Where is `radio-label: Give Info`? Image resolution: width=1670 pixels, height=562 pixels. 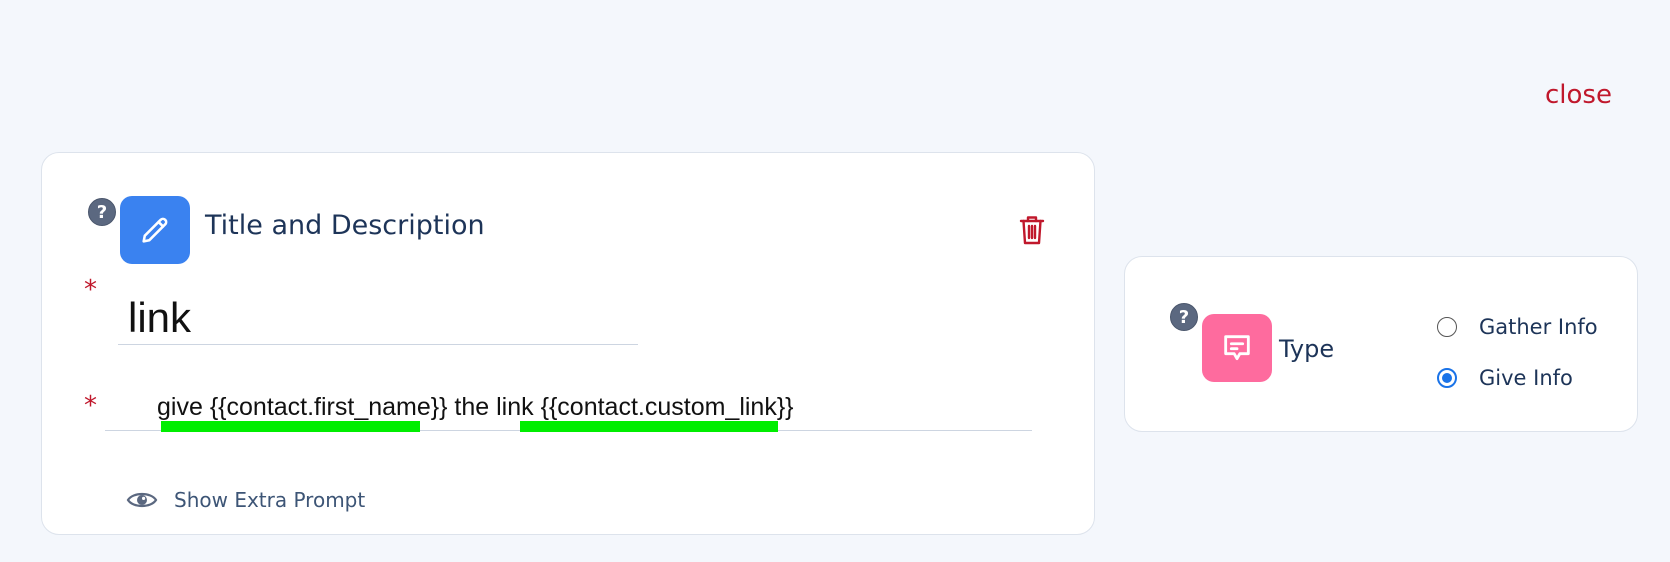
radio-label: Give Info is located at coordinates (1526, 378).